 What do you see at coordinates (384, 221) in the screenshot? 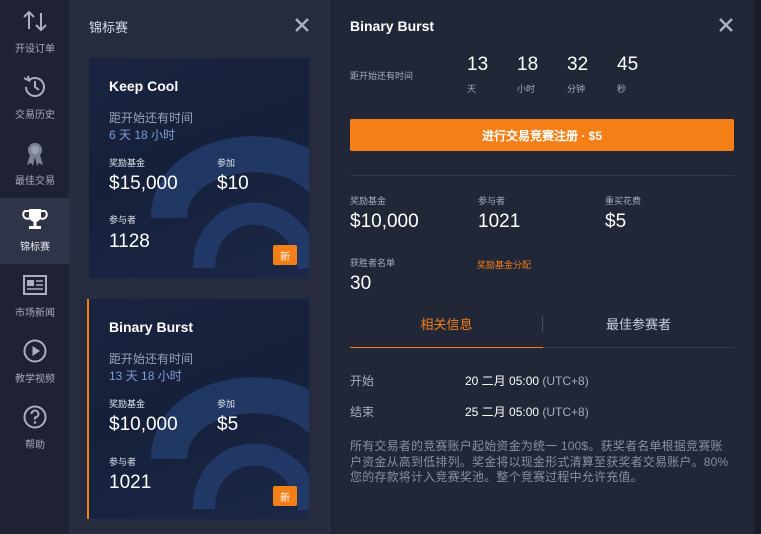
I see `prize-fund-value: $10,000` at bounding box center [384, 221].